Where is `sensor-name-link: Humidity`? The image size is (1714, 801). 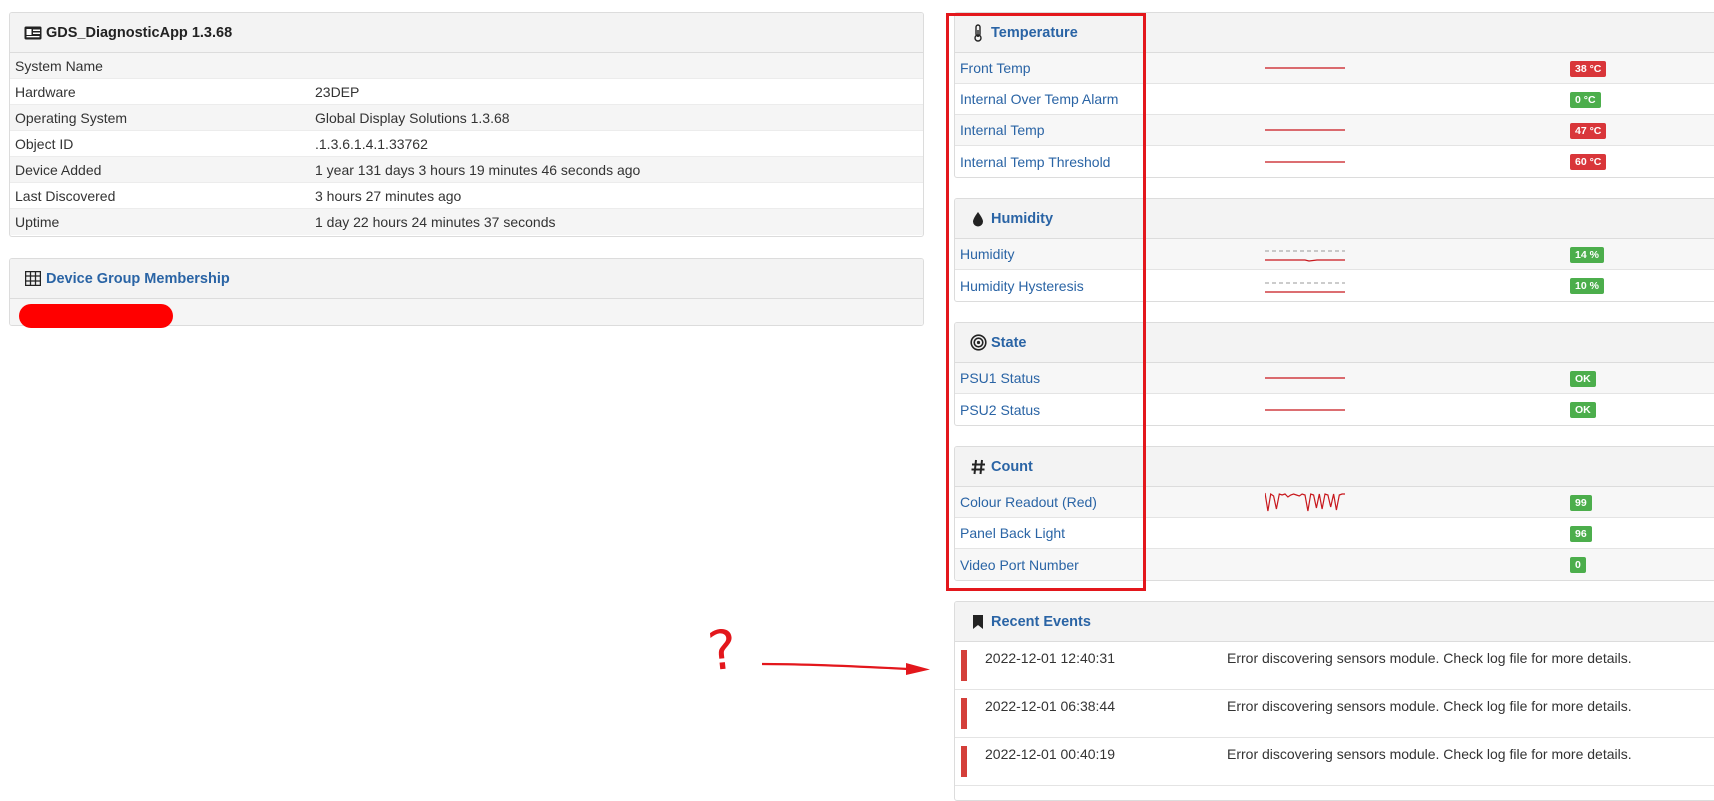 sensor-name-link: Humidity is located at coordinates (987, 254).